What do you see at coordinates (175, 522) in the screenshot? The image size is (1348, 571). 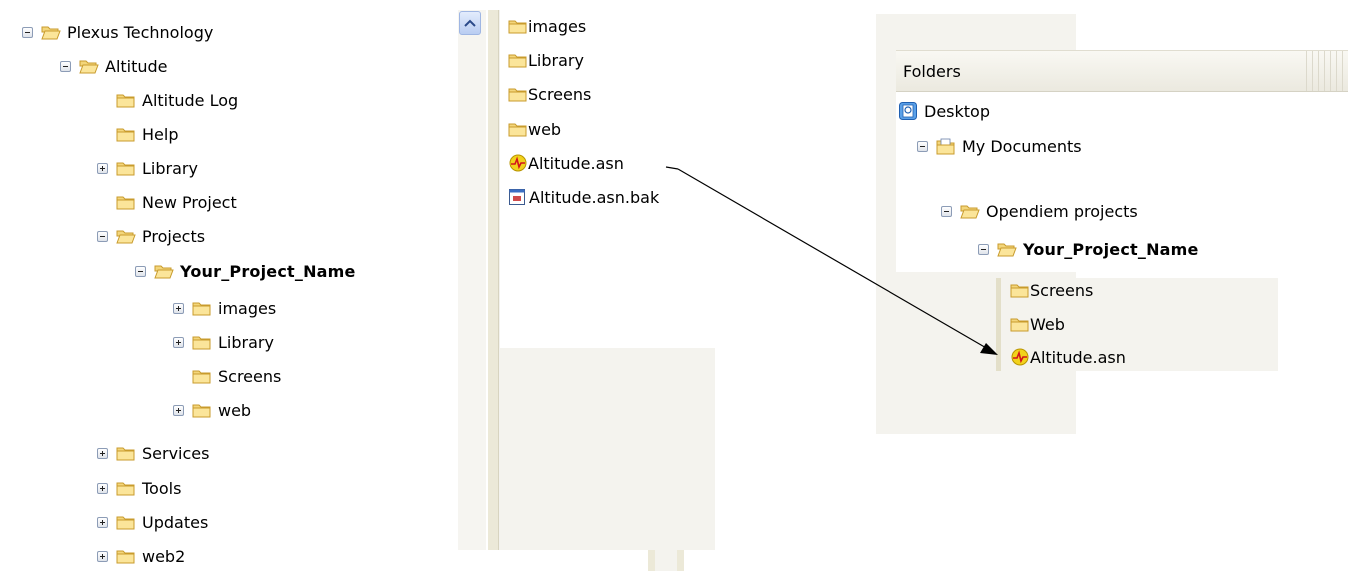 I see `tree-item-label: Updates` at bounding box center [175, 522].